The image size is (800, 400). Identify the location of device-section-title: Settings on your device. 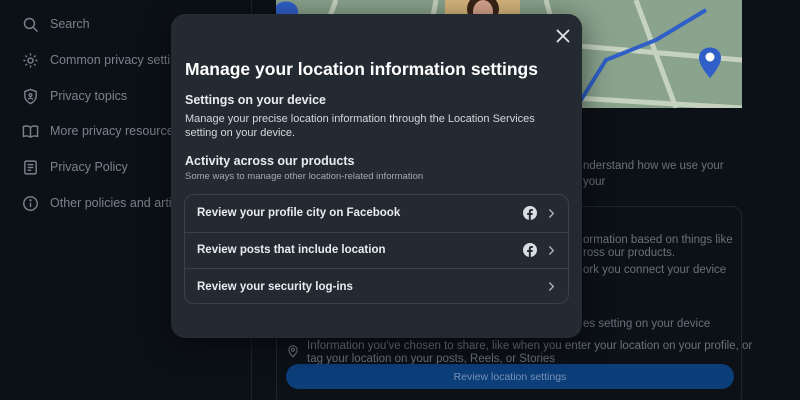
(256, 100).